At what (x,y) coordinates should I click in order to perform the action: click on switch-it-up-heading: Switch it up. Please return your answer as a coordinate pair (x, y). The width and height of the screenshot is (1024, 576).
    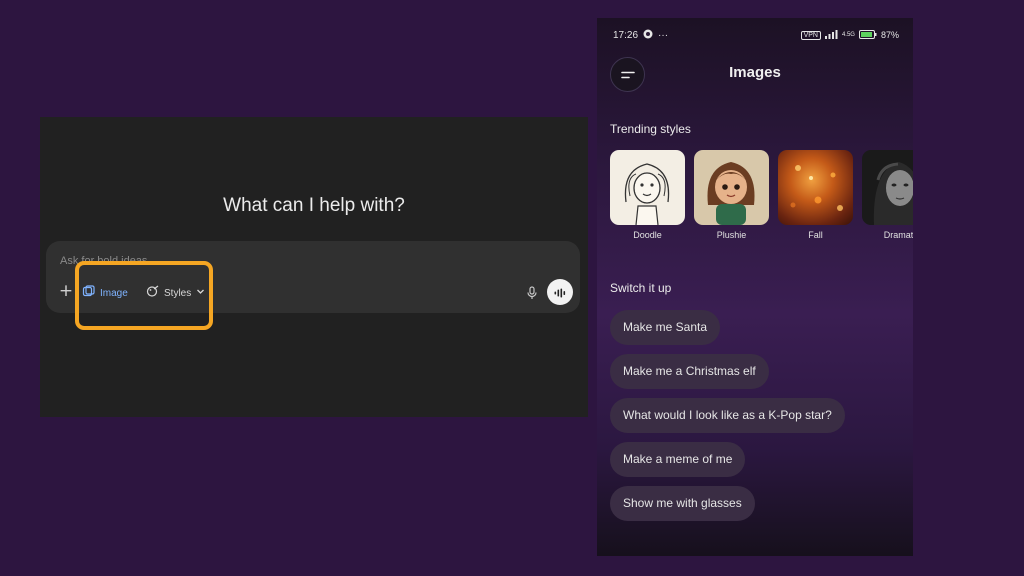
    Looking at the image, I should click on (641, 288).